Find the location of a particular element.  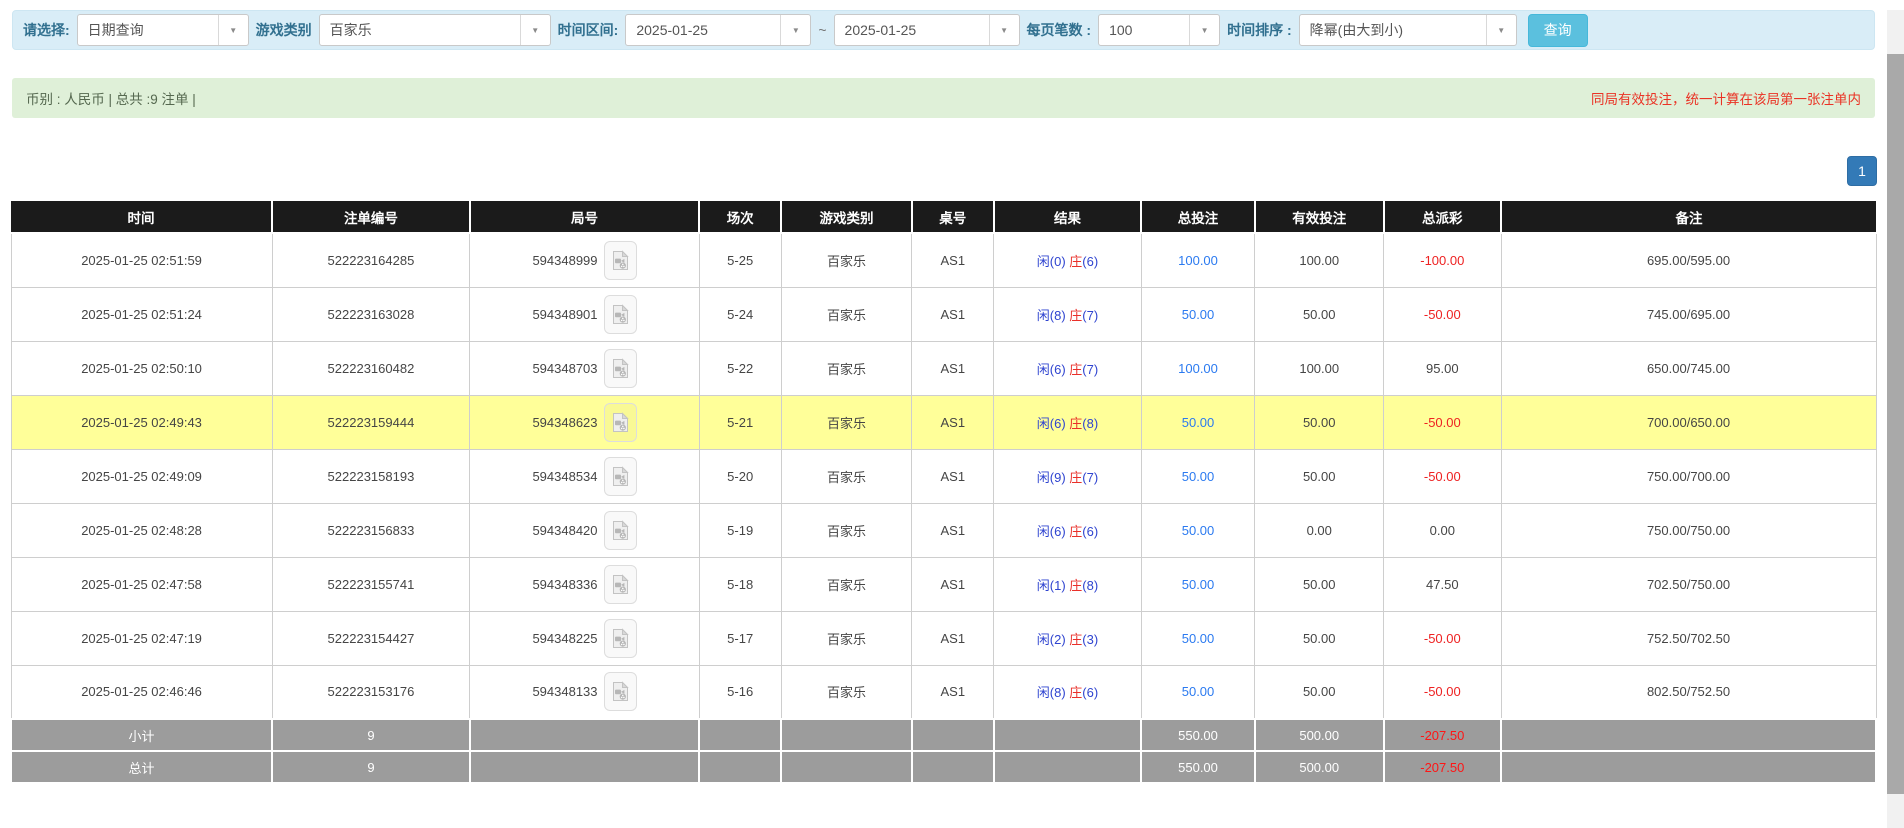

remark-cell: 745.00/695.00 is located at coordinates (1688, 314).